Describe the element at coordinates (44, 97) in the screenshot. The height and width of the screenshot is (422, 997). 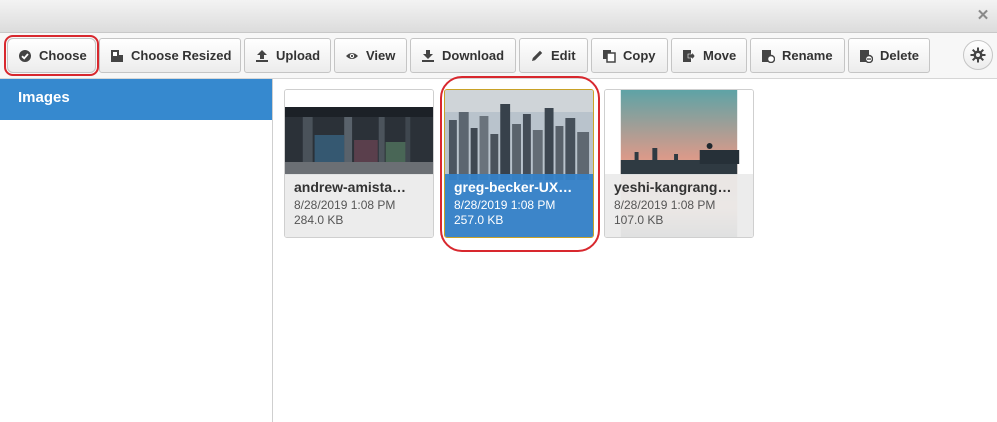
I see `sidebar-item-label: Images` at that location.